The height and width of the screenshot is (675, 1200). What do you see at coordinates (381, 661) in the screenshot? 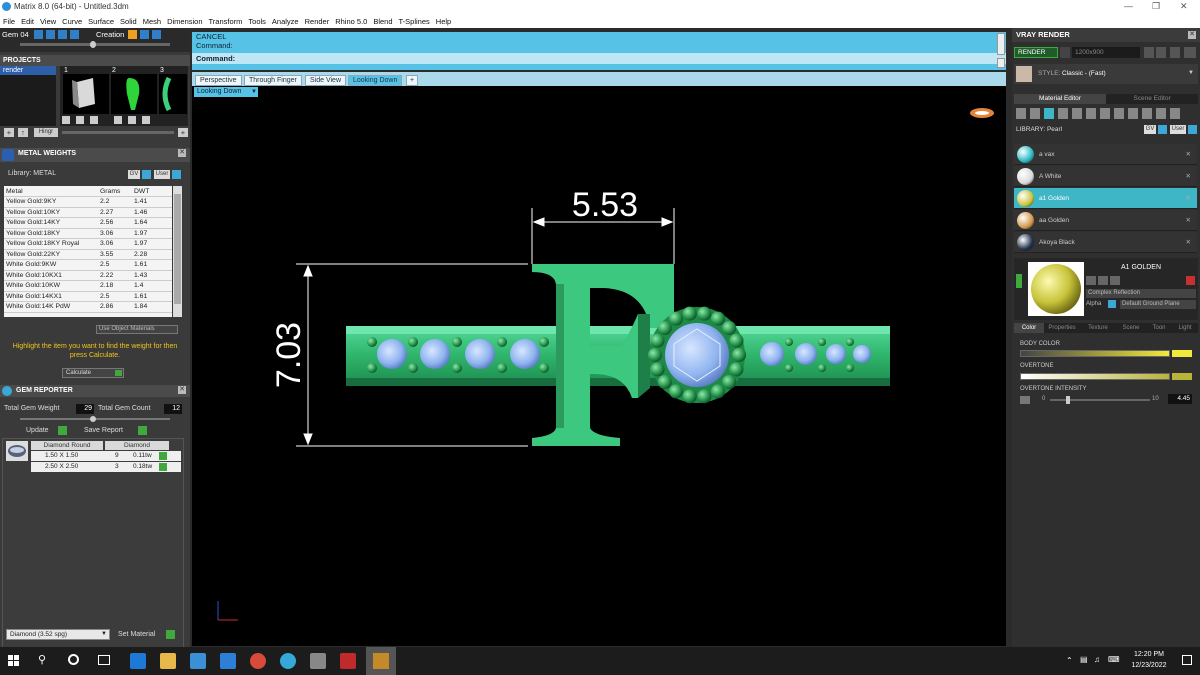
I see `matrix-taskbar-button` at bounding box center [381, 661].